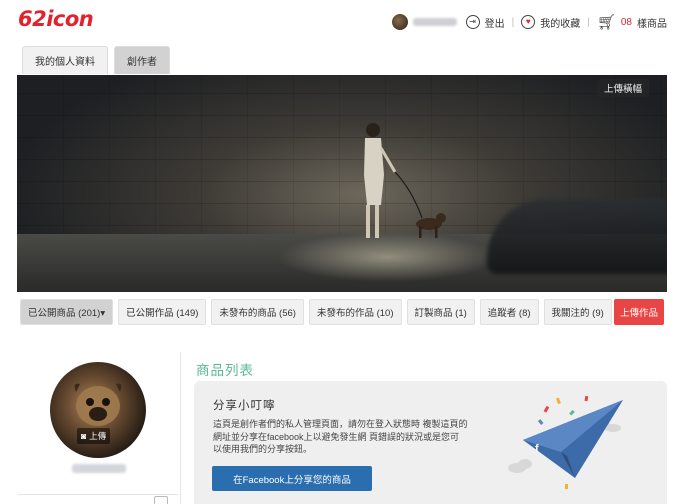  I want to click on avatar-upload-label: 上傳, so click(98, 436).